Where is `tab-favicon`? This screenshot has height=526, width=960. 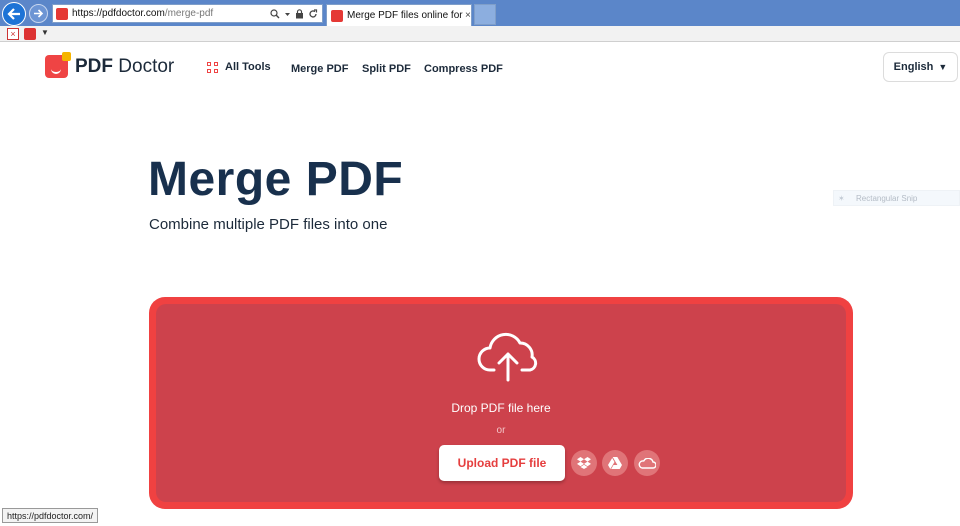
tab-favicon is located at coordinates (337, 15).